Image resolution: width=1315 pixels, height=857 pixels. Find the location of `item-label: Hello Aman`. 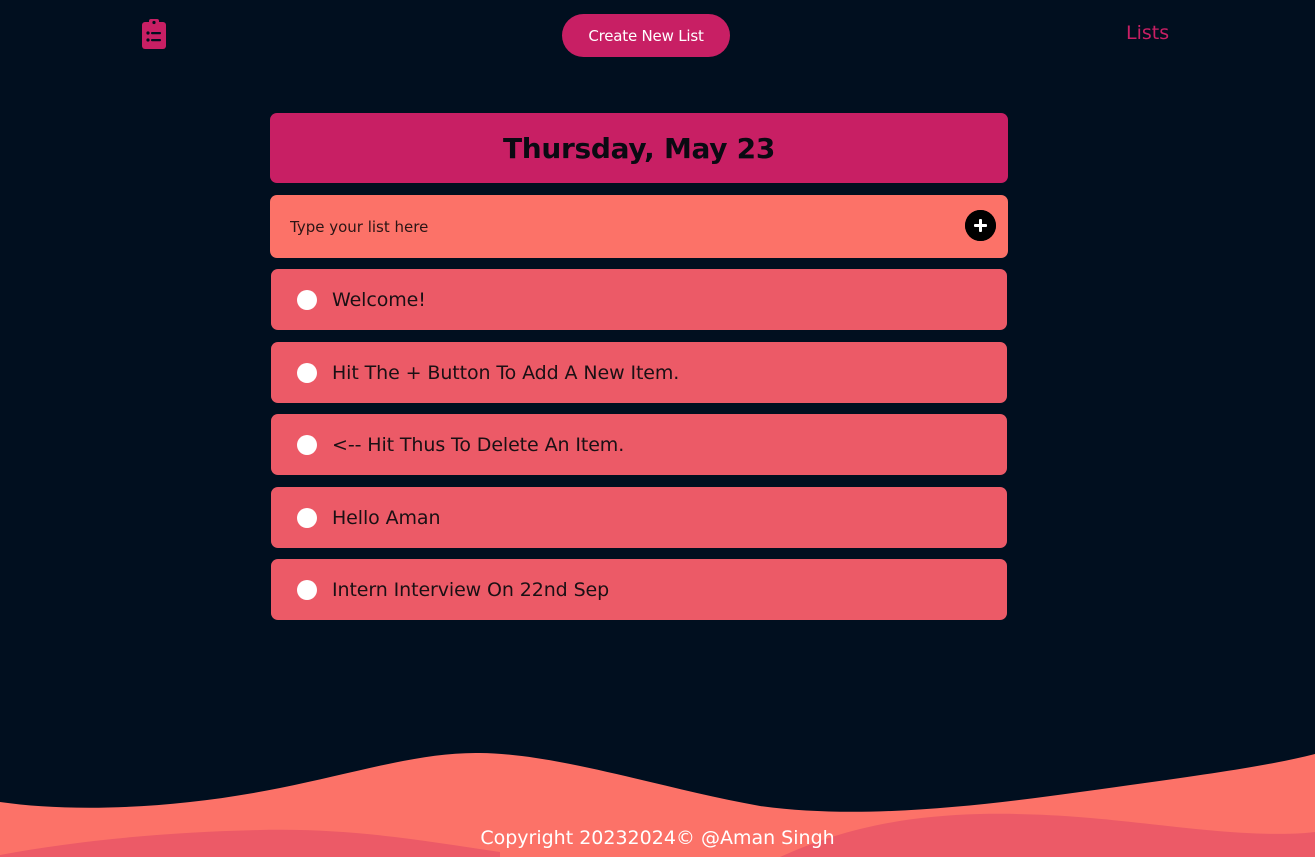

item-label: Hello Aman is located at coordinates (386, 517).